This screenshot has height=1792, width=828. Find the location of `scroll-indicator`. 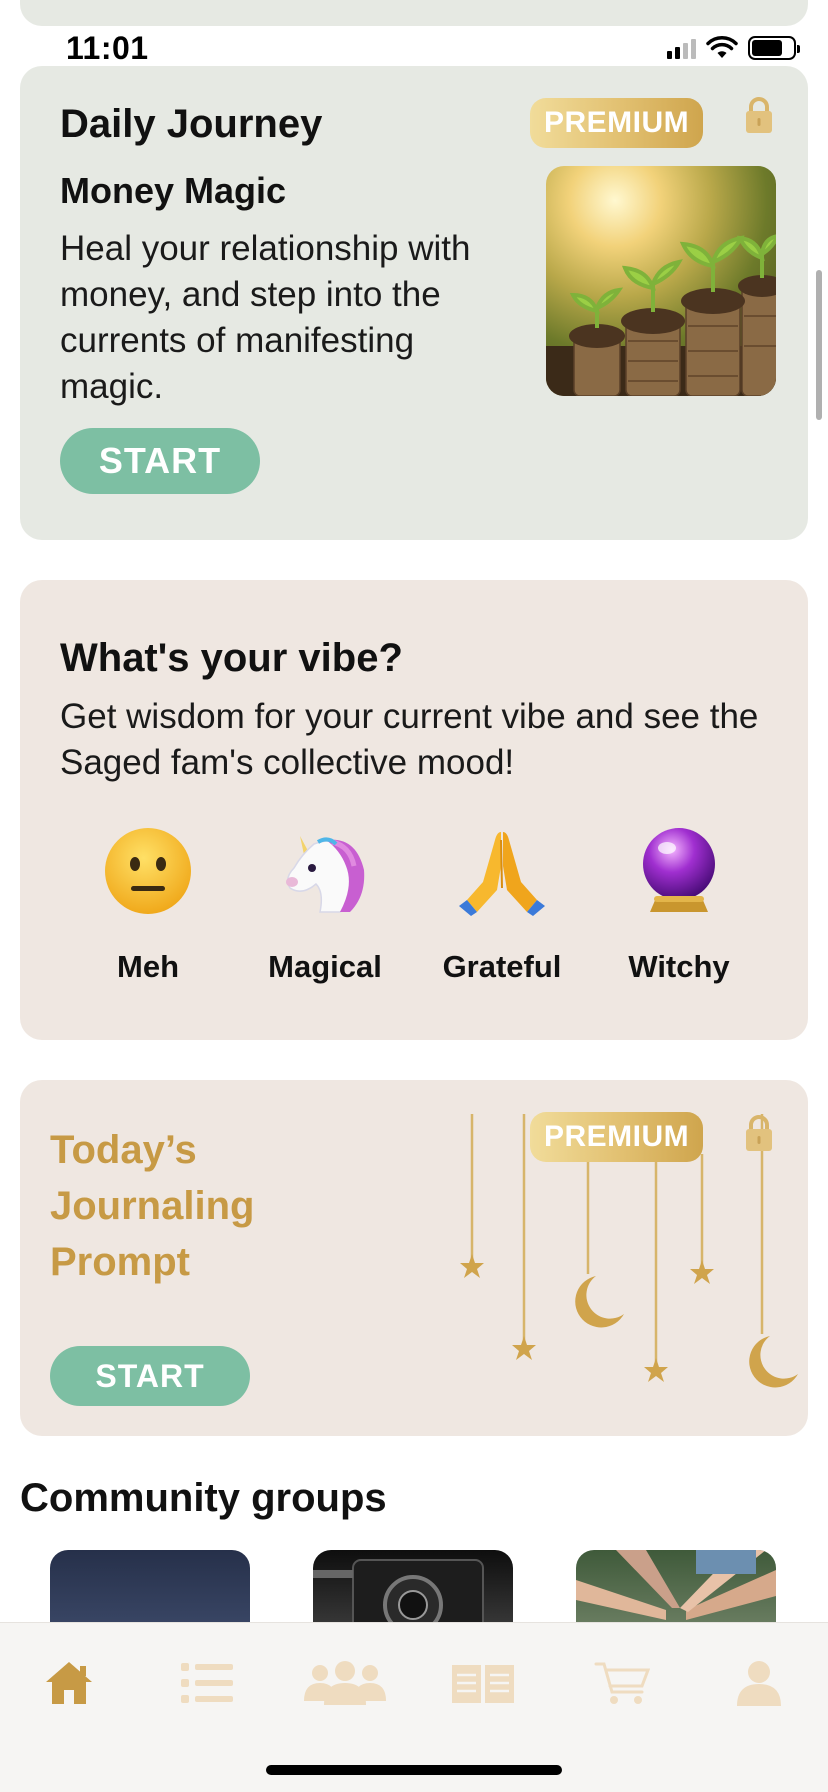

scroll-indicator is located at coordinates (819, 345).